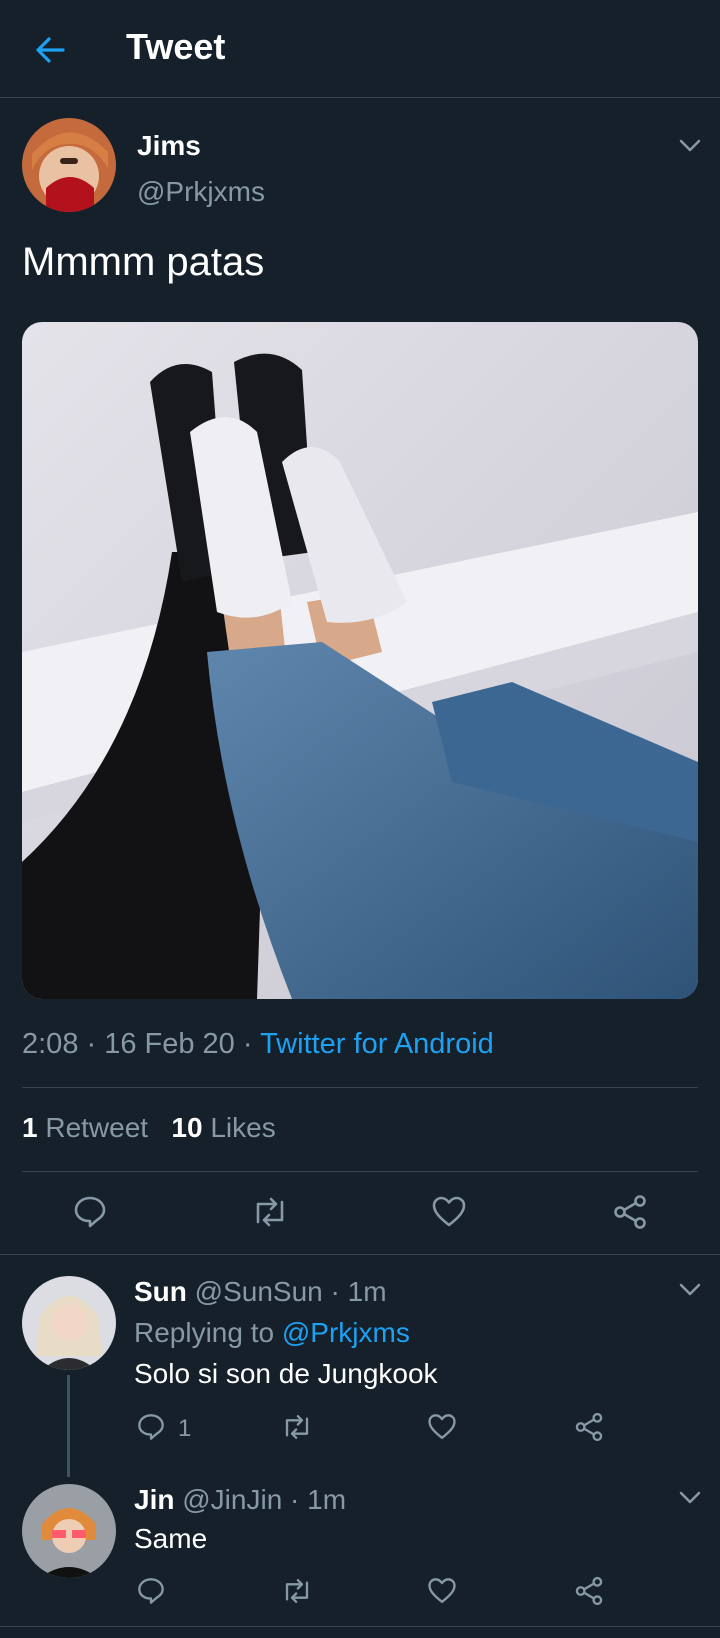 The height and width of the screenshot is (1638, 720). What do you see at coordinates (208, 1332) in the screenshot?
I see `replying-prefix: Replying to` at bounding box center [208, 1332].